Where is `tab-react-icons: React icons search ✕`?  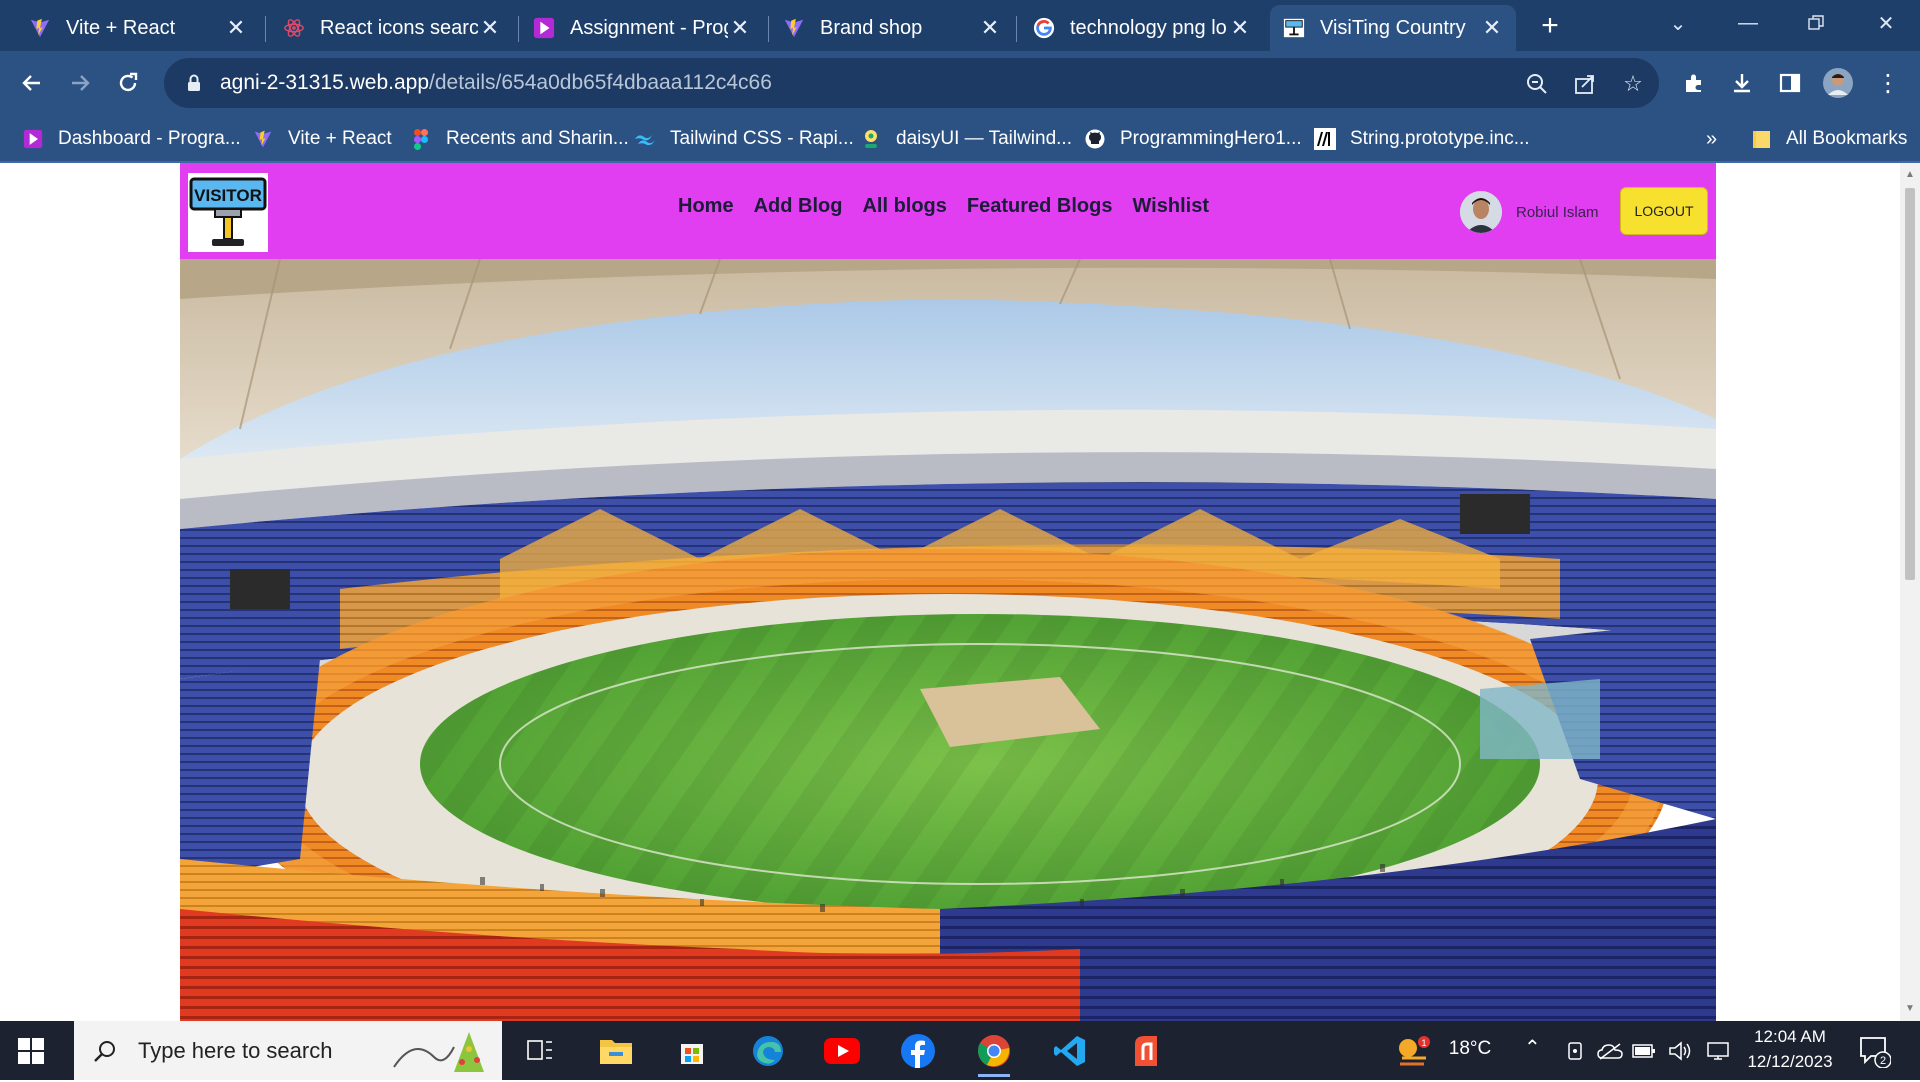 tab-react-icons: React icons search ✕ is located at coordinates (392, 28).